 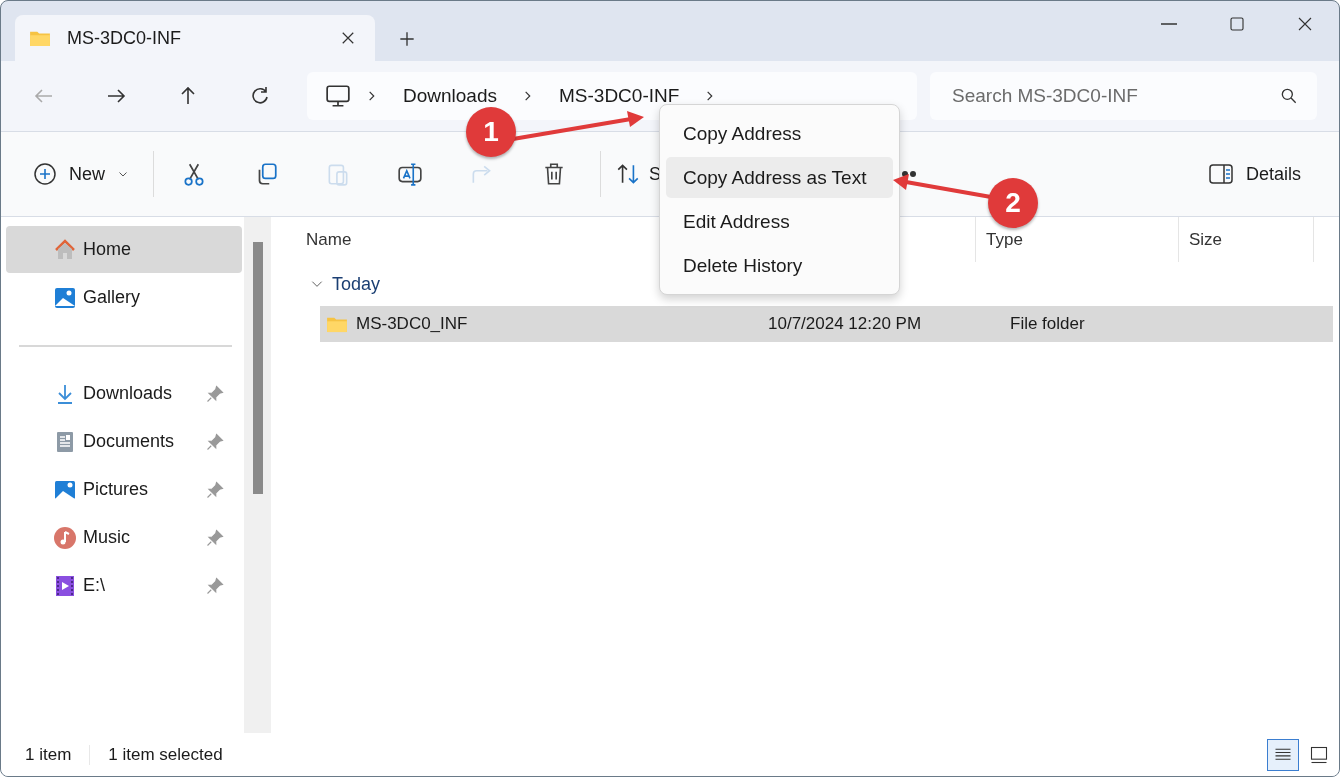 What do you see at coordinates (1237, 24) in the screenshot?
I see `maximize-icon` at bounding box center [1237, 24].